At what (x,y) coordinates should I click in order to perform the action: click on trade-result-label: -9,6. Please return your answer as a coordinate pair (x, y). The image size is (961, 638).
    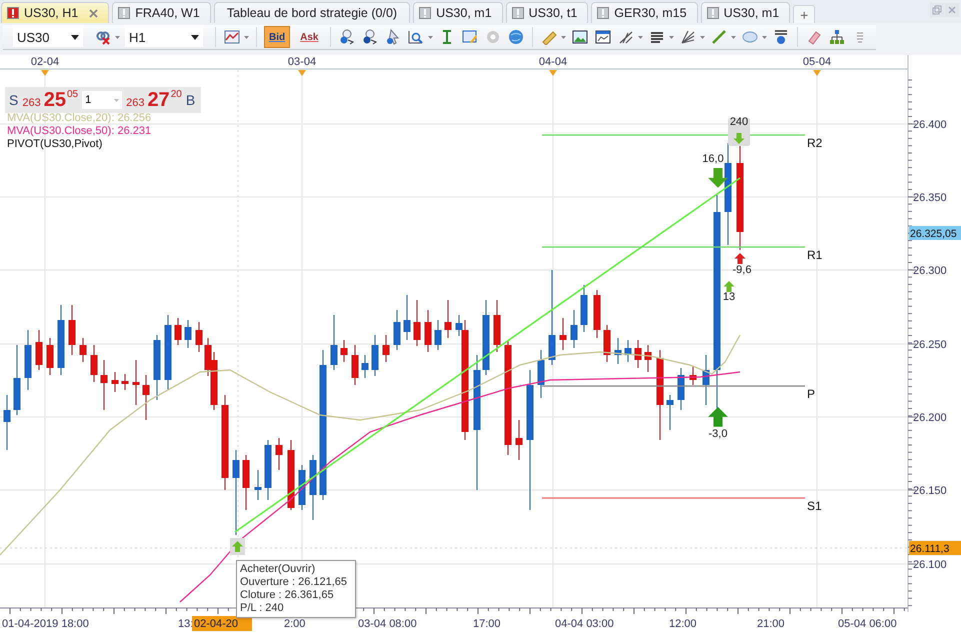
    Looking at the image, I should click on (742, 270).